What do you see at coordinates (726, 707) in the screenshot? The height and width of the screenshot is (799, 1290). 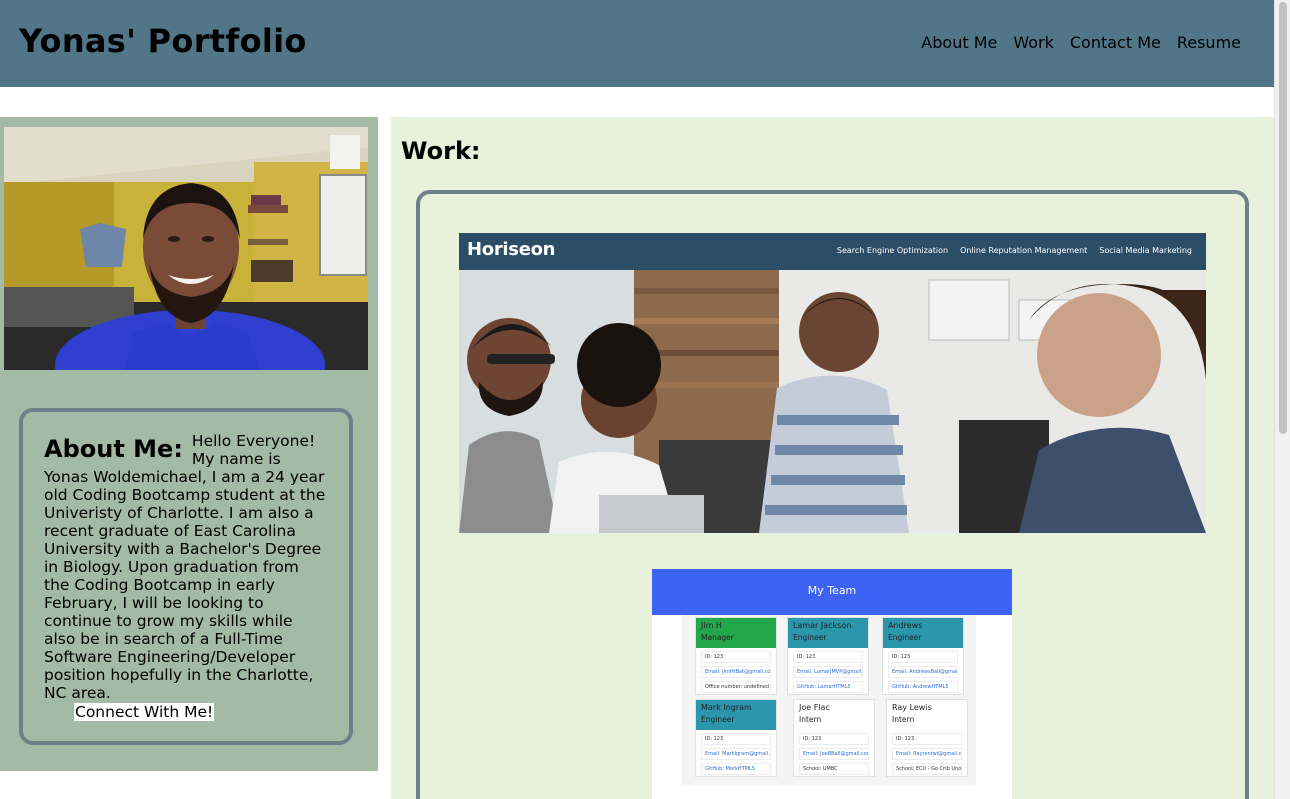 I see `card-name: Mark Ingram` at bounding box center [726, 707].